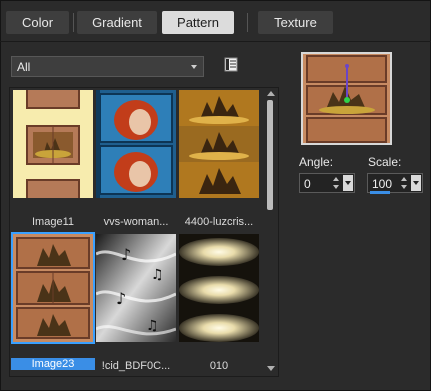 The width and height of the screenshot is (431, 391). I want to click on tab-divider-line, so click(215, 41).